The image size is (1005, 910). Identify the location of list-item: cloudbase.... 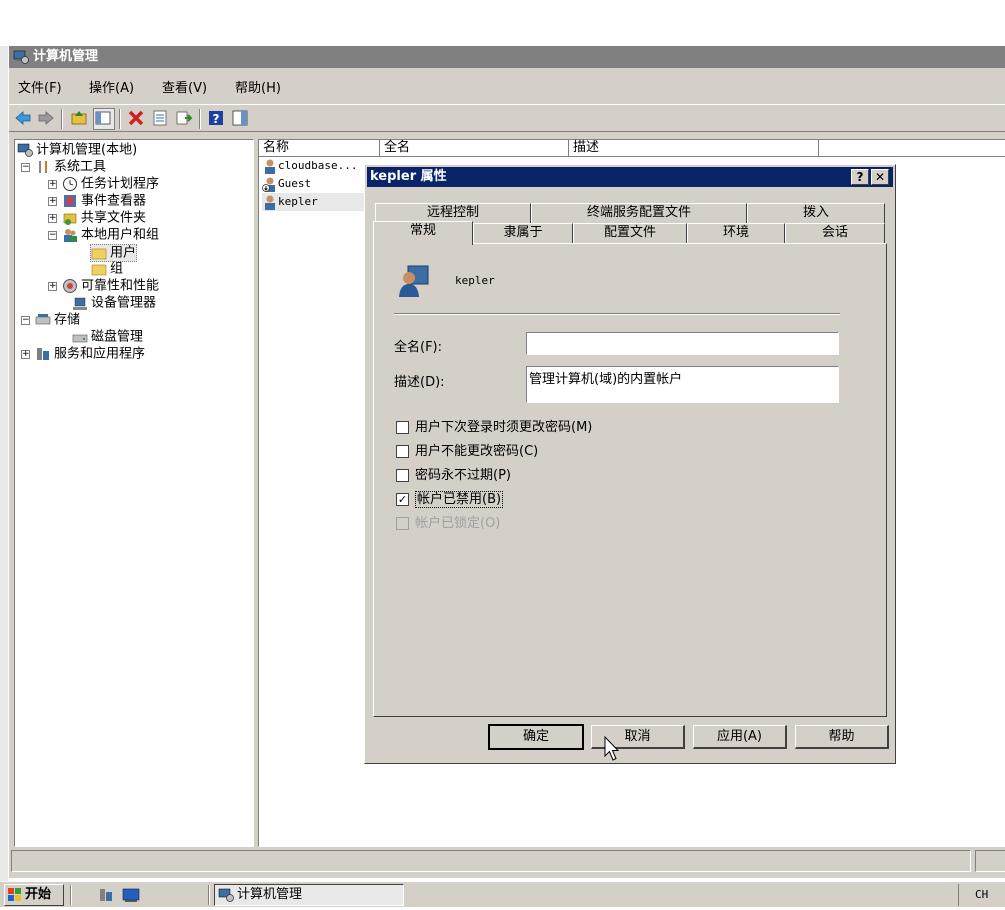
(309, 166).